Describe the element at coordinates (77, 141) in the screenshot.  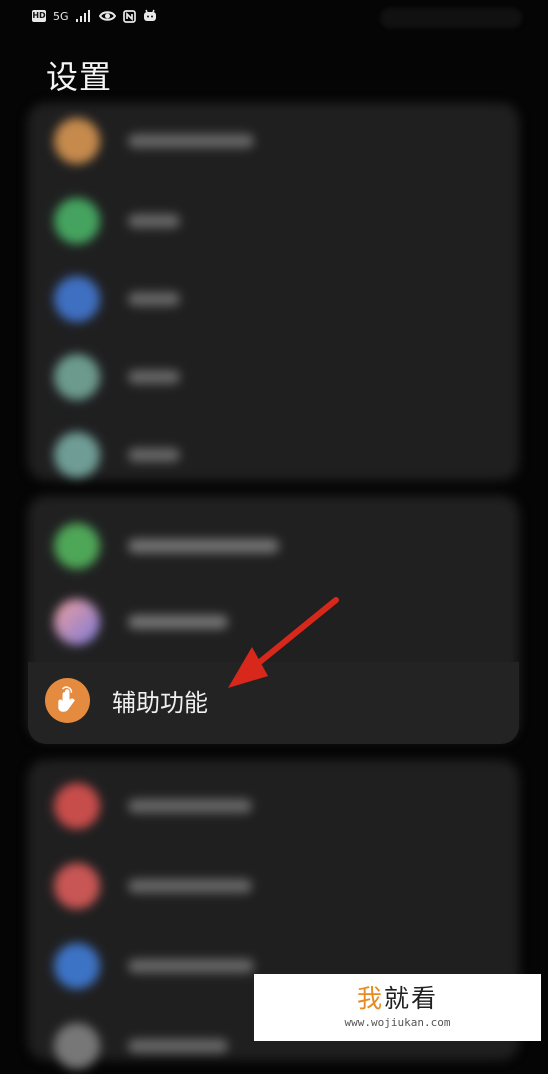
I see `blurred-orange-icon` at that location.